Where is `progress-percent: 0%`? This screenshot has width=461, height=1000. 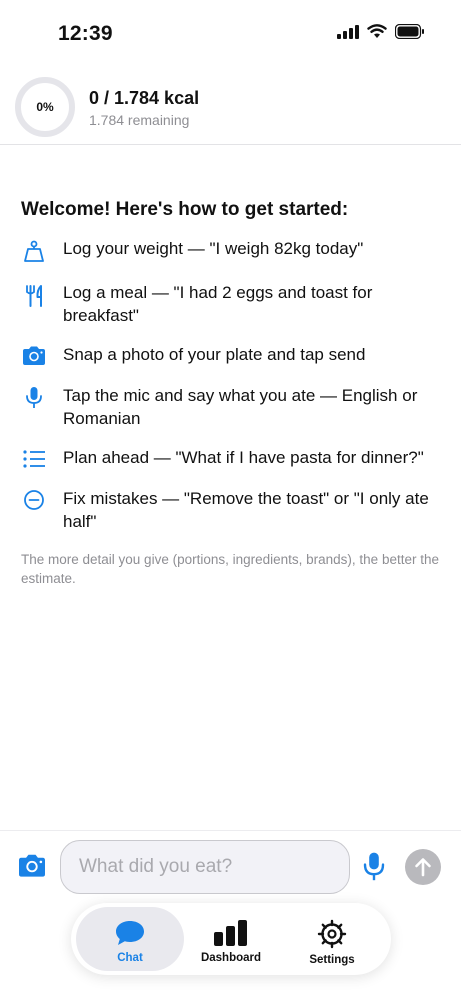 progress-percent: 0% is located at coordinates (45, 107).